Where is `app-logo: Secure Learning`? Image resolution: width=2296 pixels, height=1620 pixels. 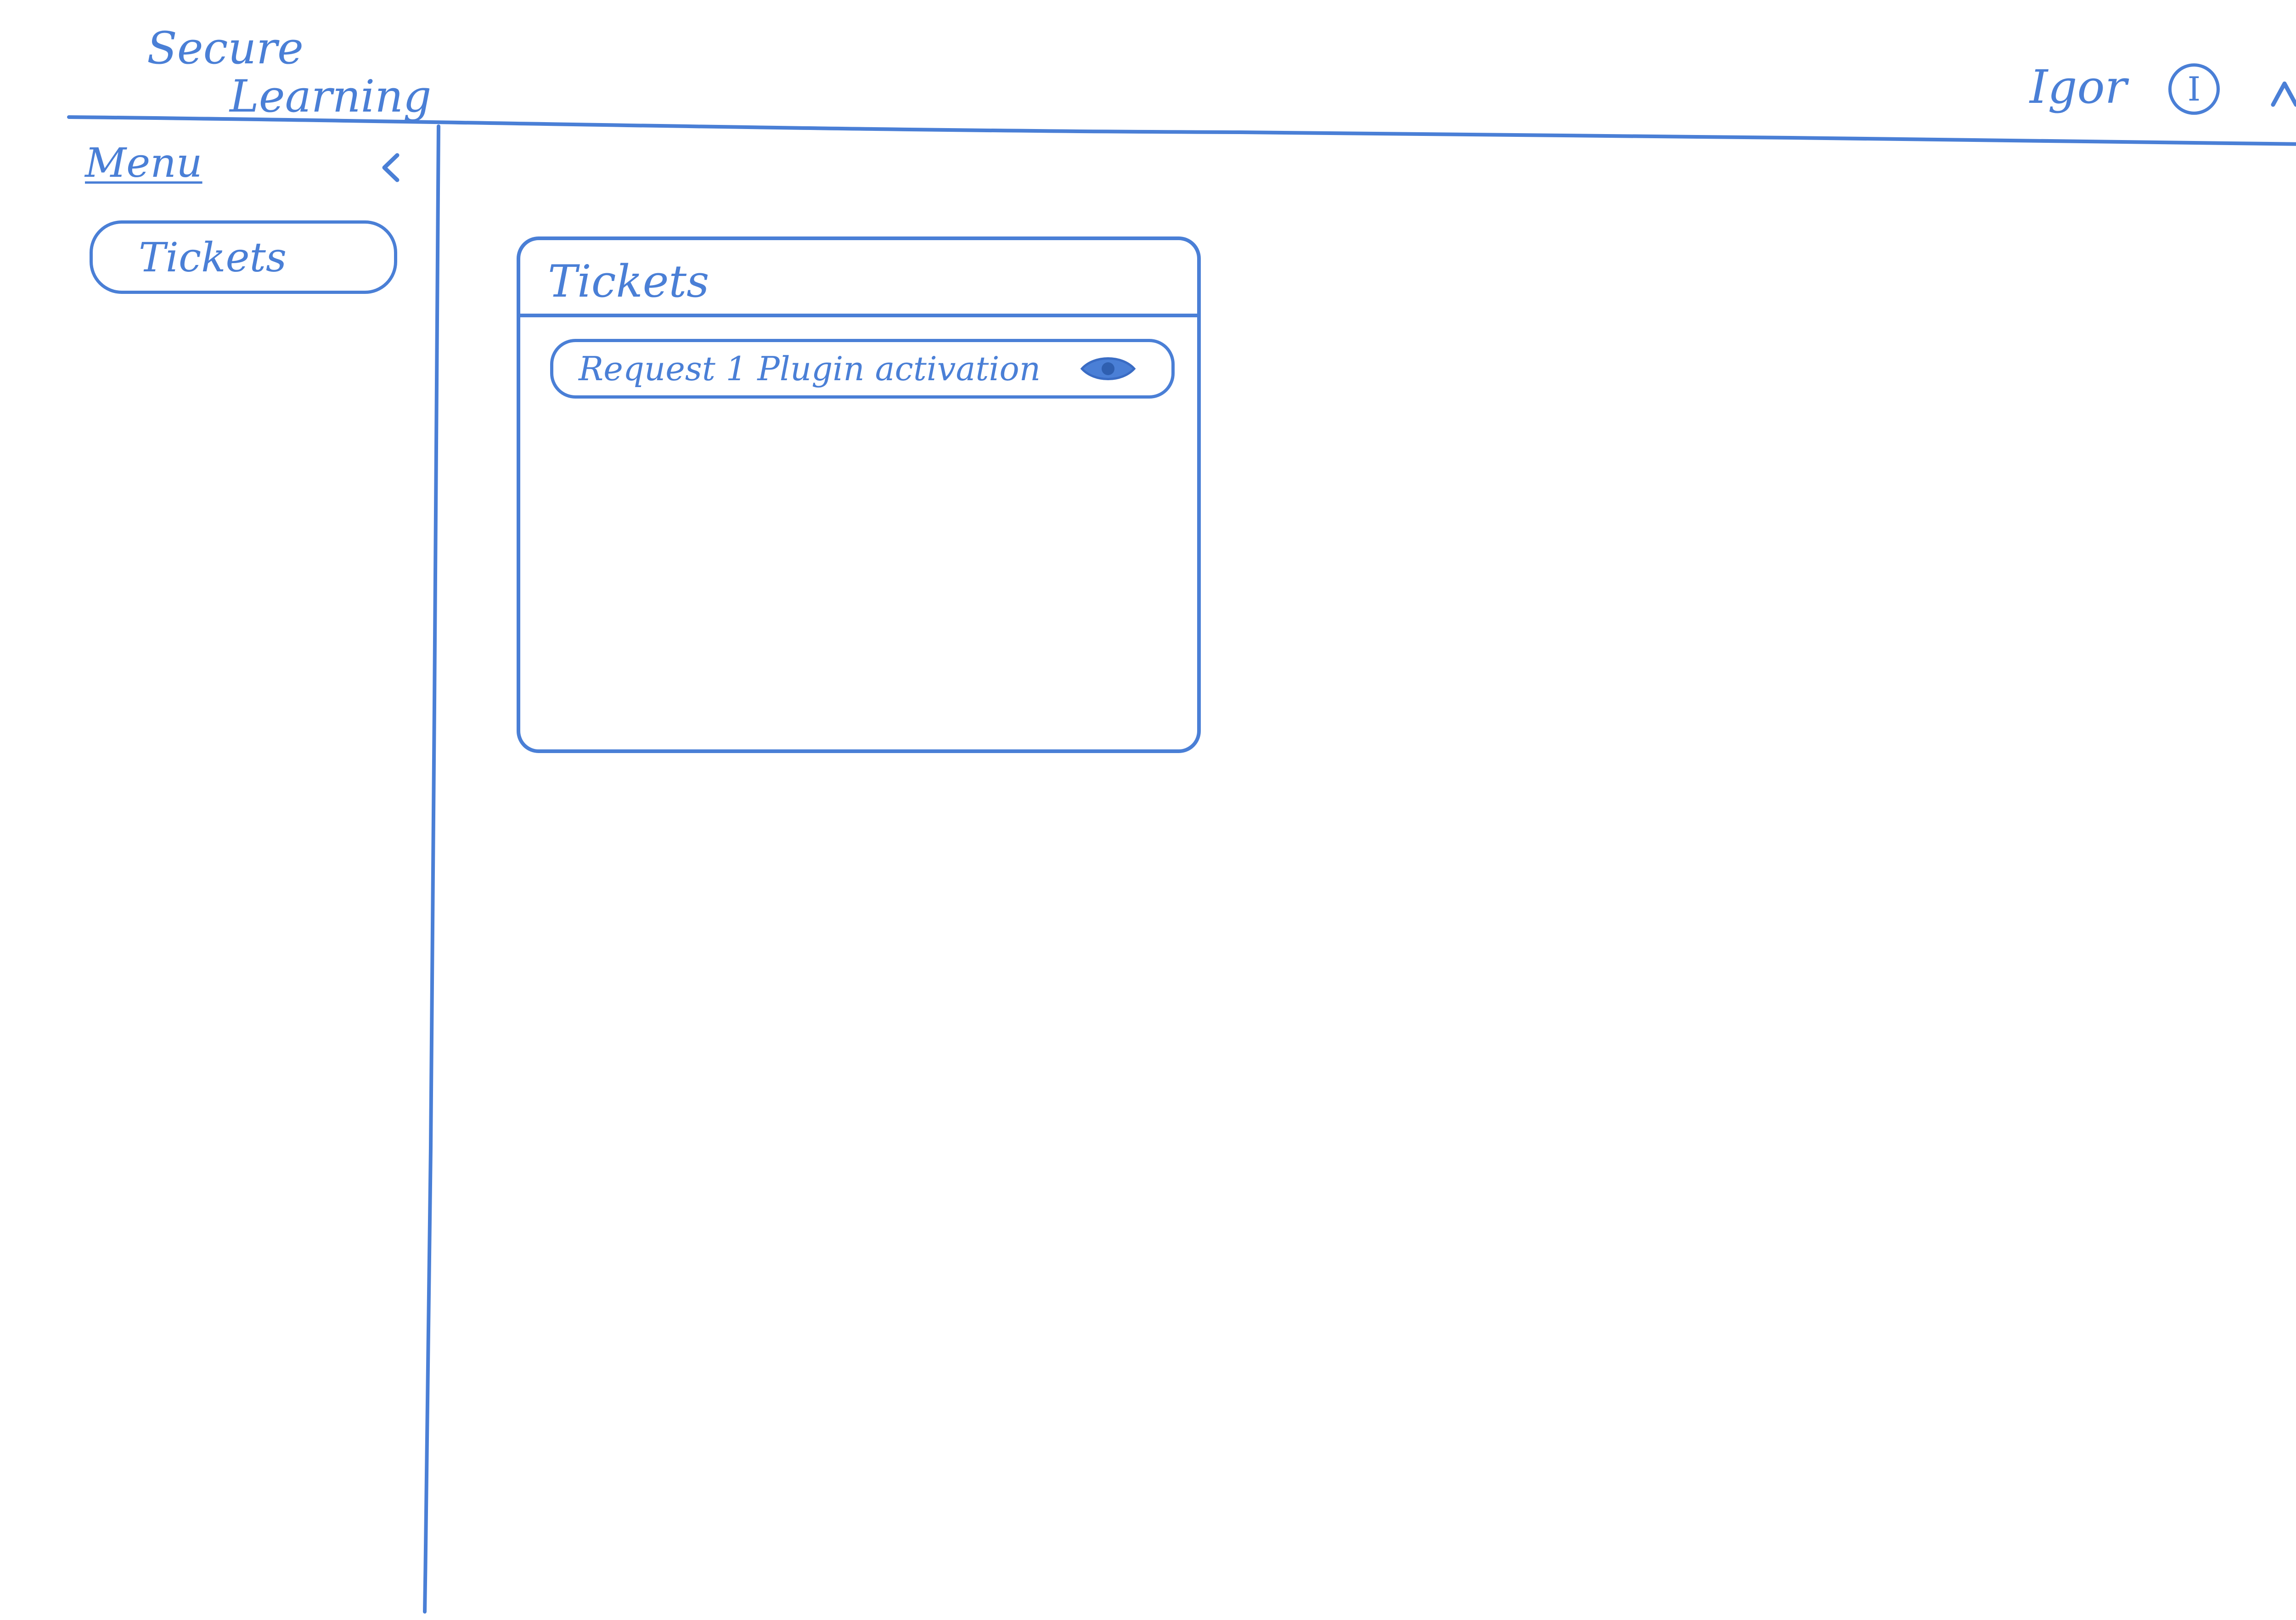 app-logo: Secure Learning is located at coordinates (294, 73).